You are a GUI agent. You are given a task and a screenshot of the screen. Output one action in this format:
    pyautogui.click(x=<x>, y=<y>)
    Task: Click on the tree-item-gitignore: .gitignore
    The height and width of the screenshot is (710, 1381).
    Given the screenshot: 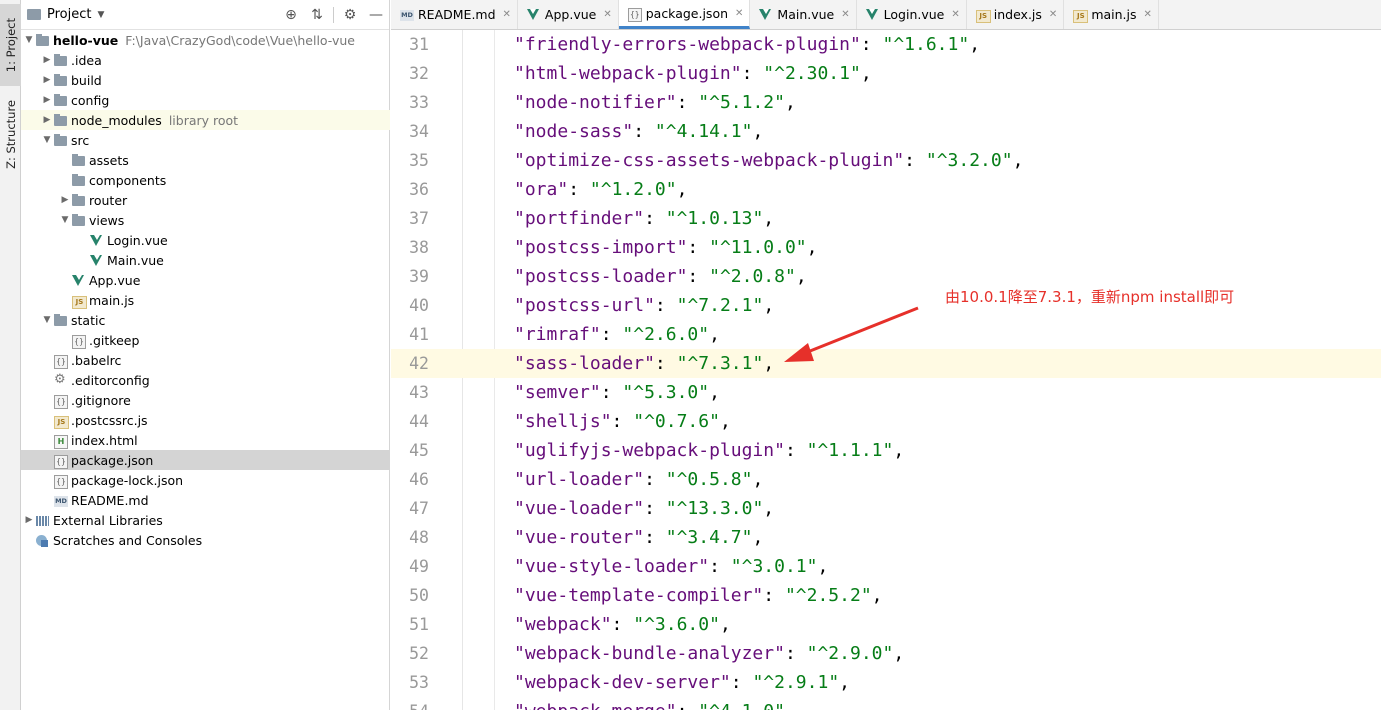 What is the action you would take?
    pyautogui.click(x=205, y=400)
    